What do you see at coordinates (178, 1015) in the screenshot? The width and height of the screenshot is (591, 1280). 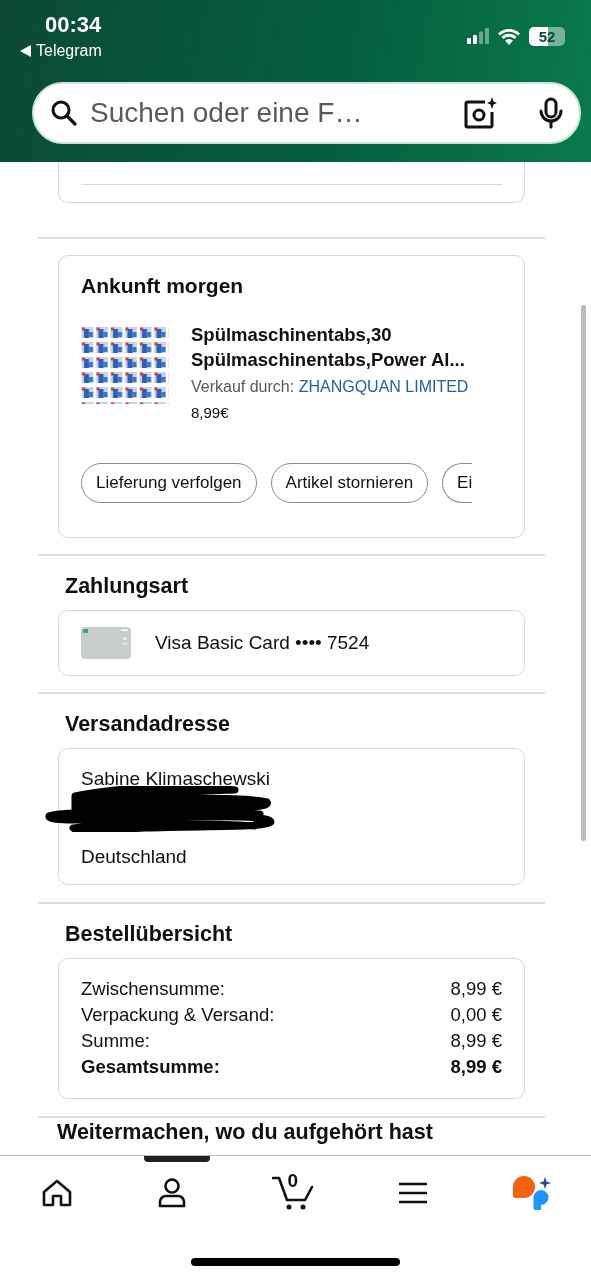 I see `summary-label: Verpackung & Versand:` at bounding box center [178, 1015].